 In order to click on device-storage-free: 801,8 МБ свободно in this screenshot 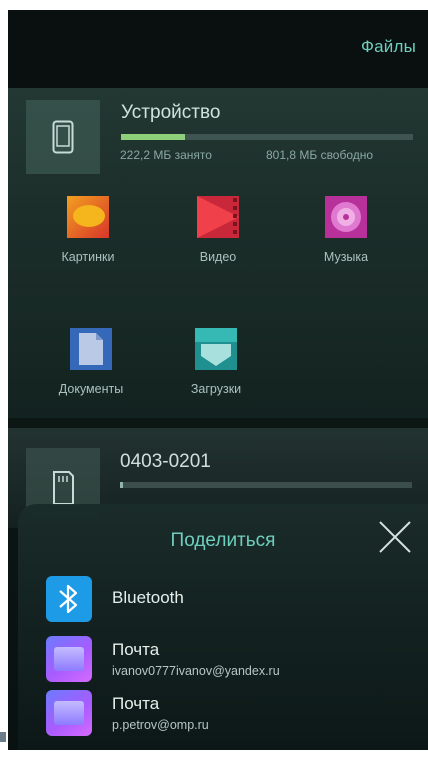, I will do `click(320, 155)`.